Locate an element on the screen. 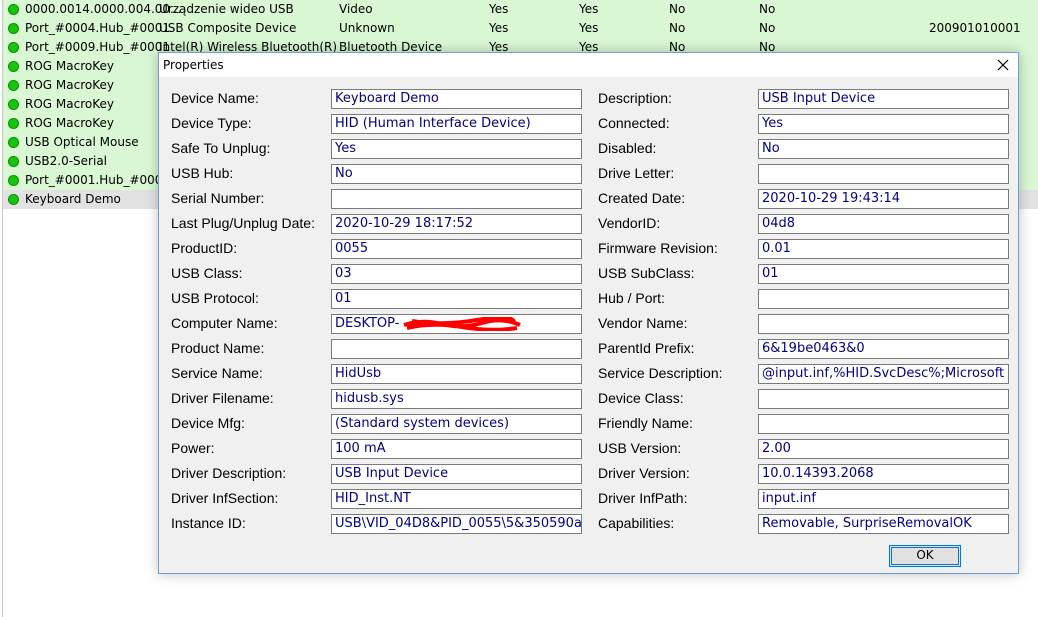 The height and width of the screenshot is (617, 1038). left-field-label: Last Plug/Unplug Date: is located at coordinates (243, 223).